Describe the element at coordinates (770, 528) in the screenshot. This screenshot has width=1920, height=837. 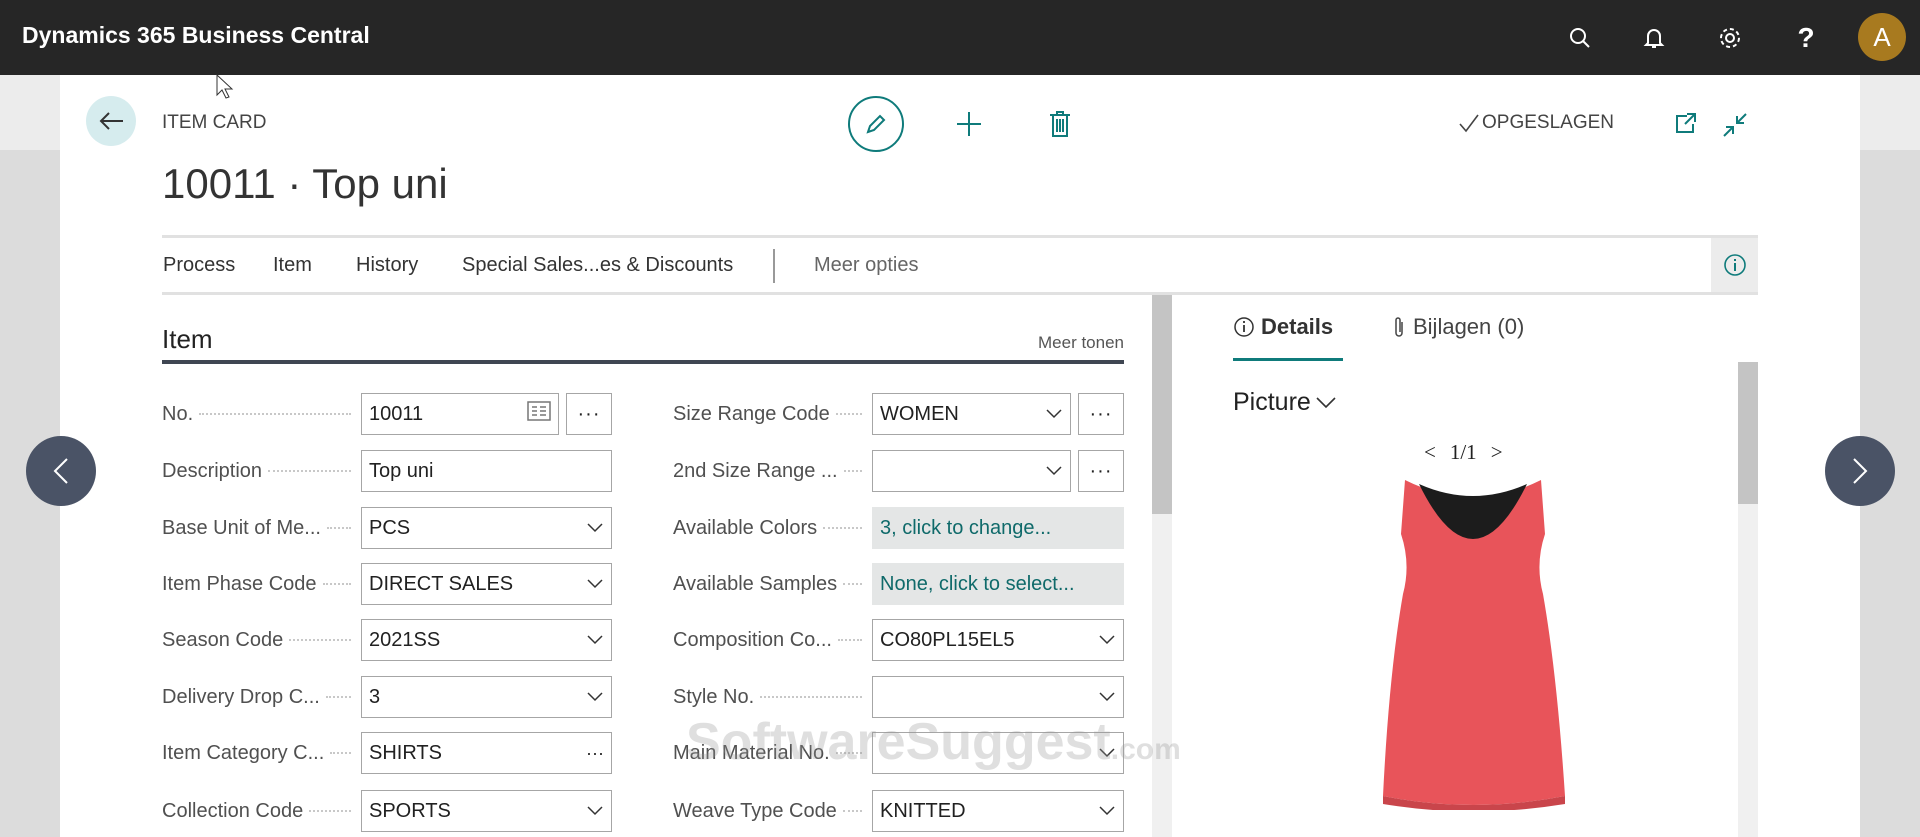
I see `field-label: Available Colors` at that location.